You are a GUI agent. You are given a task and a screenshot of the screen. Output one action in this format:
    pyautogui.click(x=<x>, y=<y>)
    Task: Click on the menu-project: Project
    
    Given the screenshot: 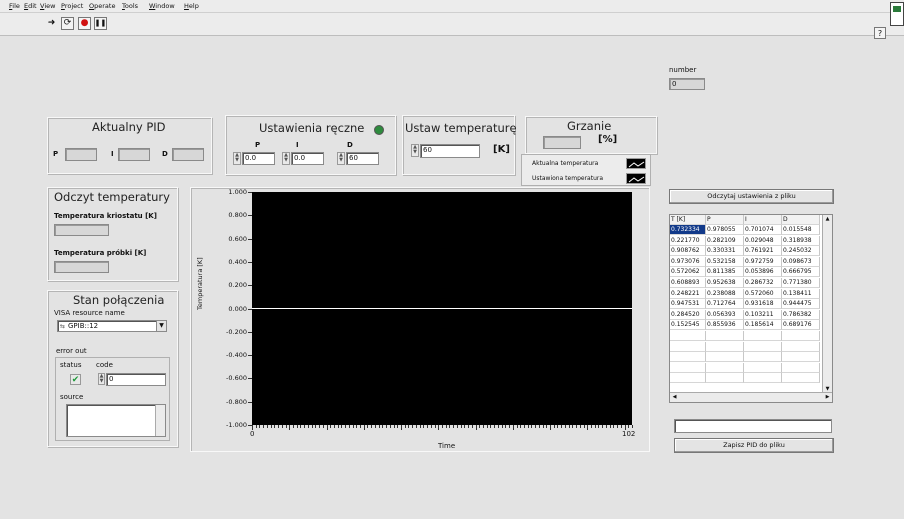 What is the action you would take?
    pyautogui.click(x=72, y=6)
    